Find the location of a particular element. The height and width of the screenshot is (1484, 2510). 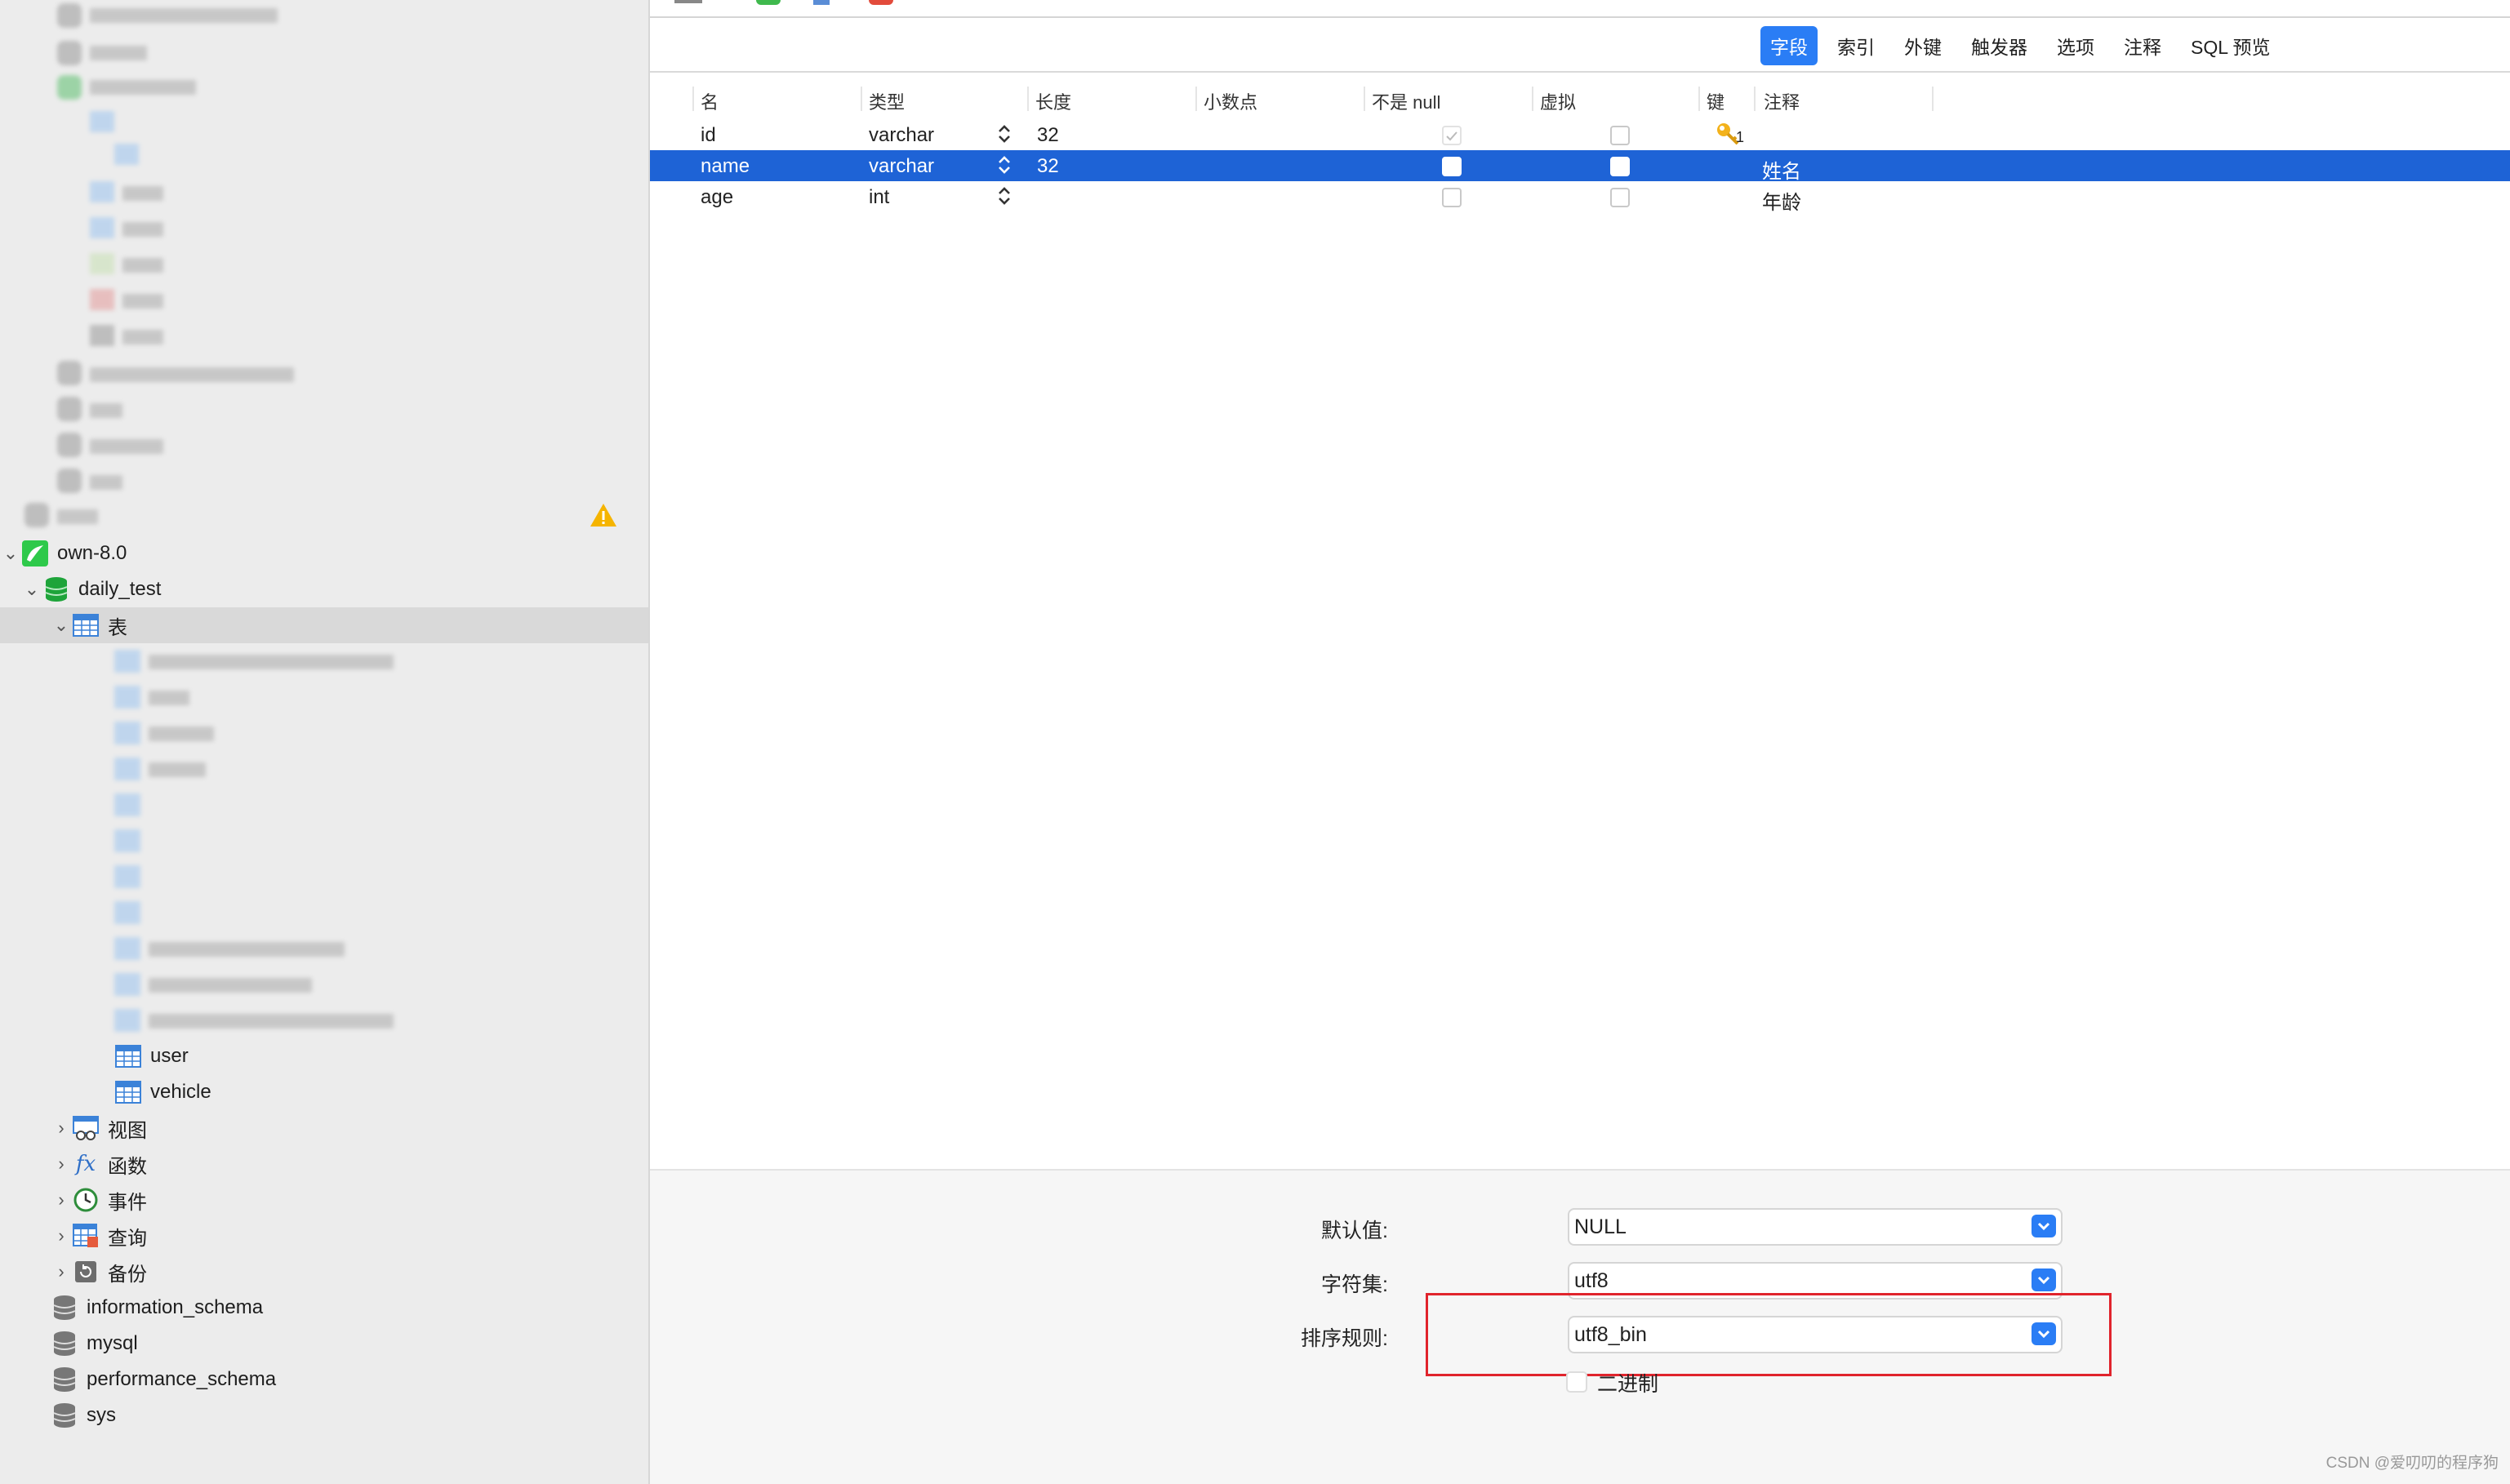

queries-group: › 查询 is located at coordinates (324, 1236).